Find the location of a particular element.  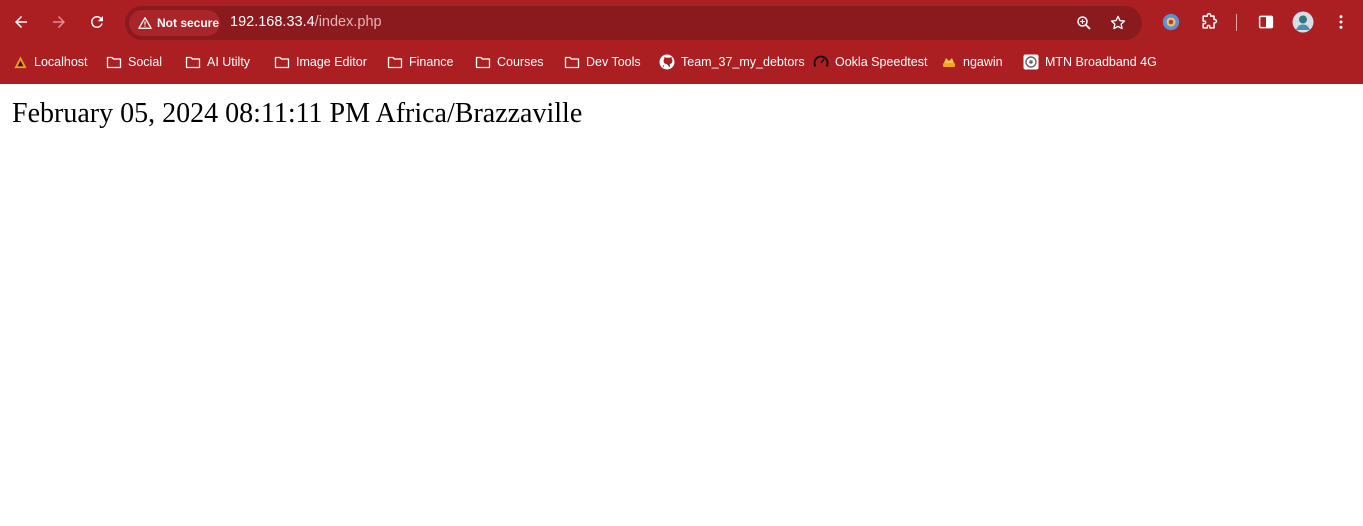

bookmark-folder-finance: Finance is located at coordinates (420, 62).